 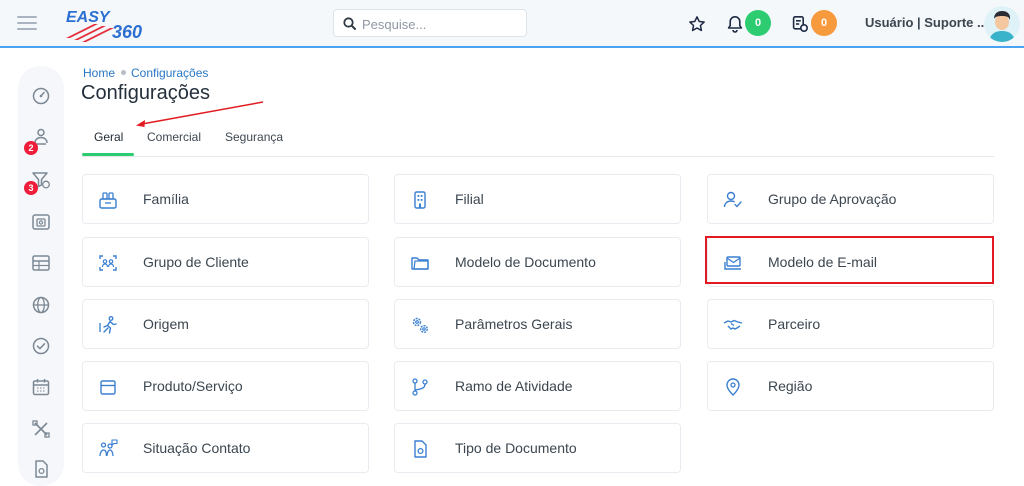 I want to click on card-situacao-contato: Situação Contato, so click(x=225, y=448).